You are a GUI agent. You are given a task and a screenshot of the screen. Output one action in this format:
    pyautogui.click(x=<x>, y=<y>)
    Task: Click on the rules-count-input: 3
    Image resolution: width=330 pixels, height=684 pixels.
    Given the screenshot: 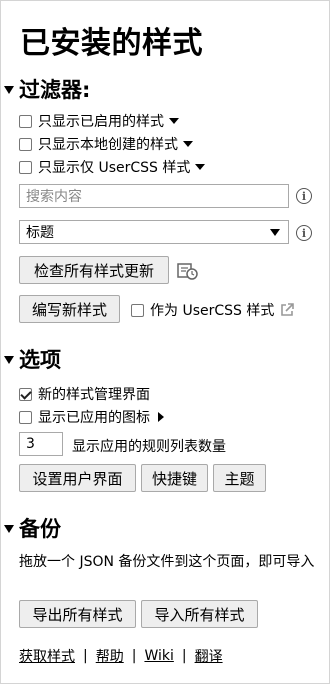 What is the action you would take?
    pyautogui.click(x=41, y=444)
    